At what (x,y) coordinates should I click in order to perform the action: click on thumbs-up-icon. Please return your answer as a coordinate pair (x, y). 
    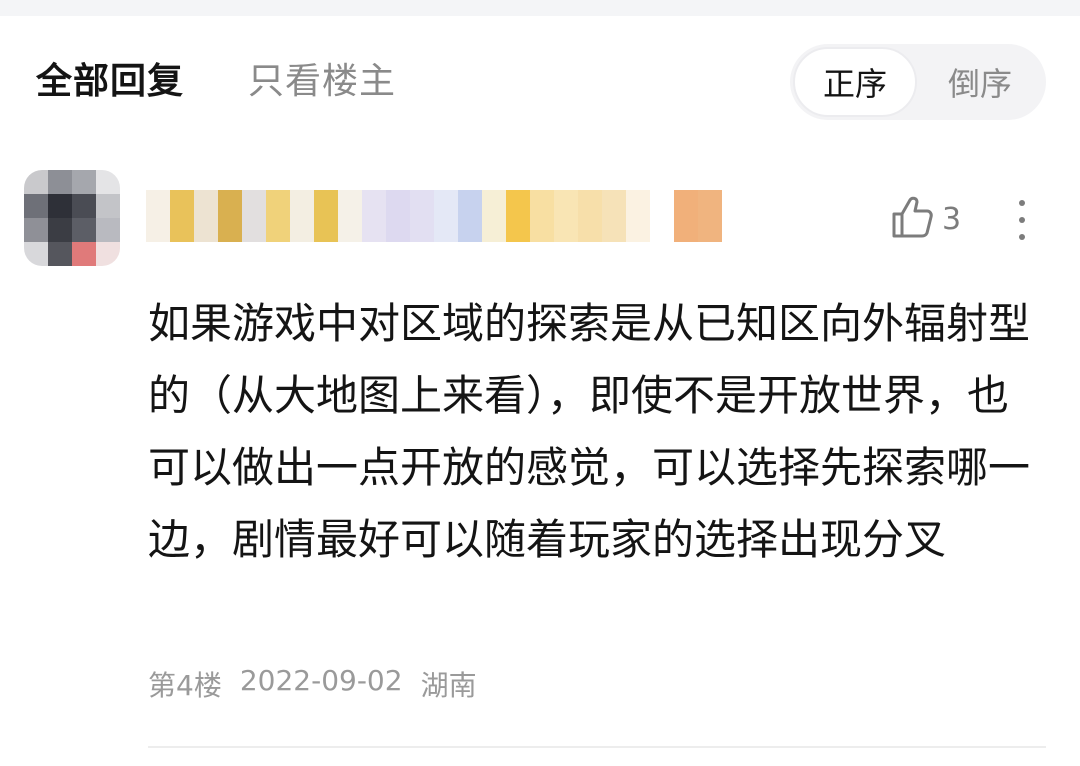
    Looking at the image, I should click on (912, 219).